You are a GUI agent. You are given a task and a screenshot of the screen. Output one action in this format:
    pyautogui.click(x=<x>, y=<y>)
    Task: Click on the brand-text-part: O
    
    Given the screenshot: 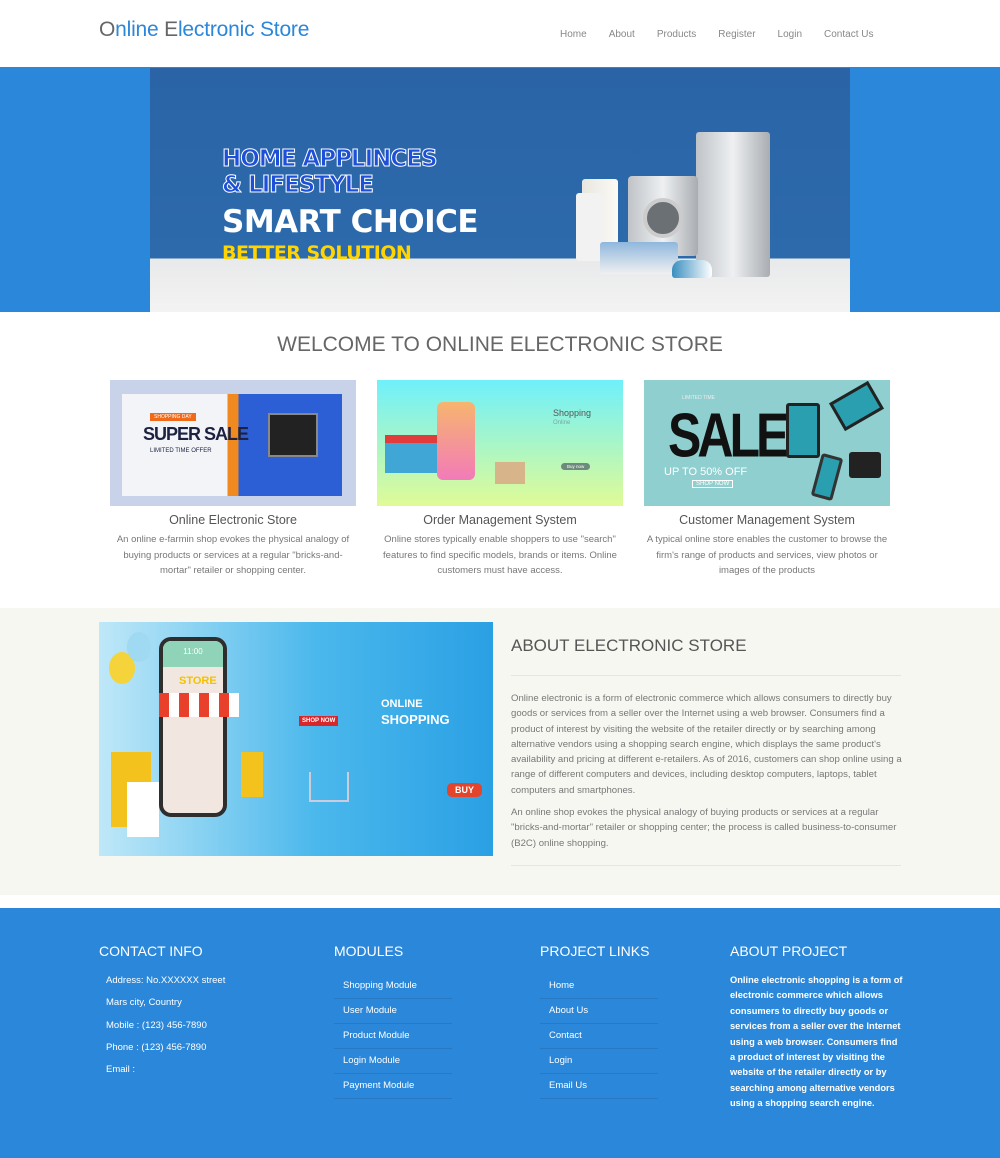 What is the action you would take?
    pyautogui.click(x=107, y=29)
    